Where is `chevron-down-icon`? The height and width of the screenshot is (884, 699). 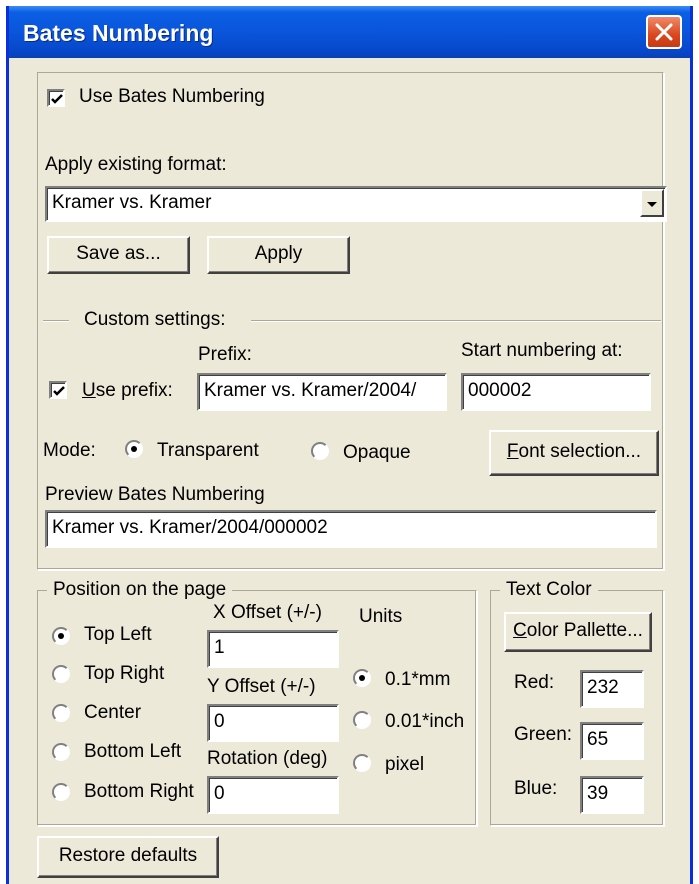
chevron-down-icon is located at coordinates (652, 204).